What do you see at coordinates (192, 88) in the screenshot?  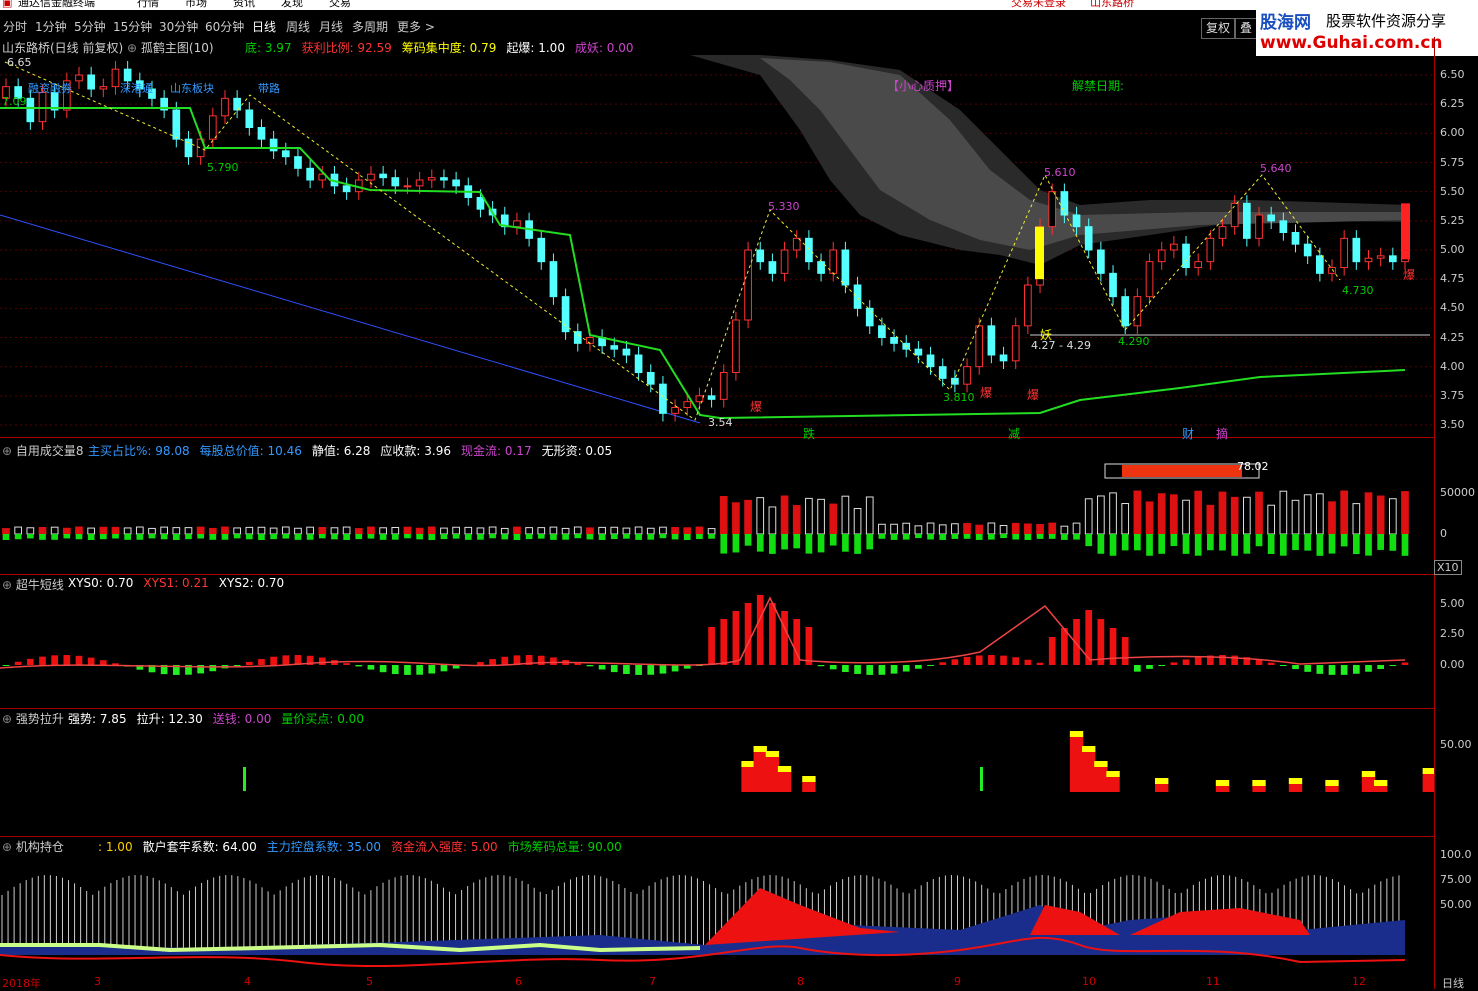 I see `concept-sector: 山东板块` at bounding box center [192, 88].